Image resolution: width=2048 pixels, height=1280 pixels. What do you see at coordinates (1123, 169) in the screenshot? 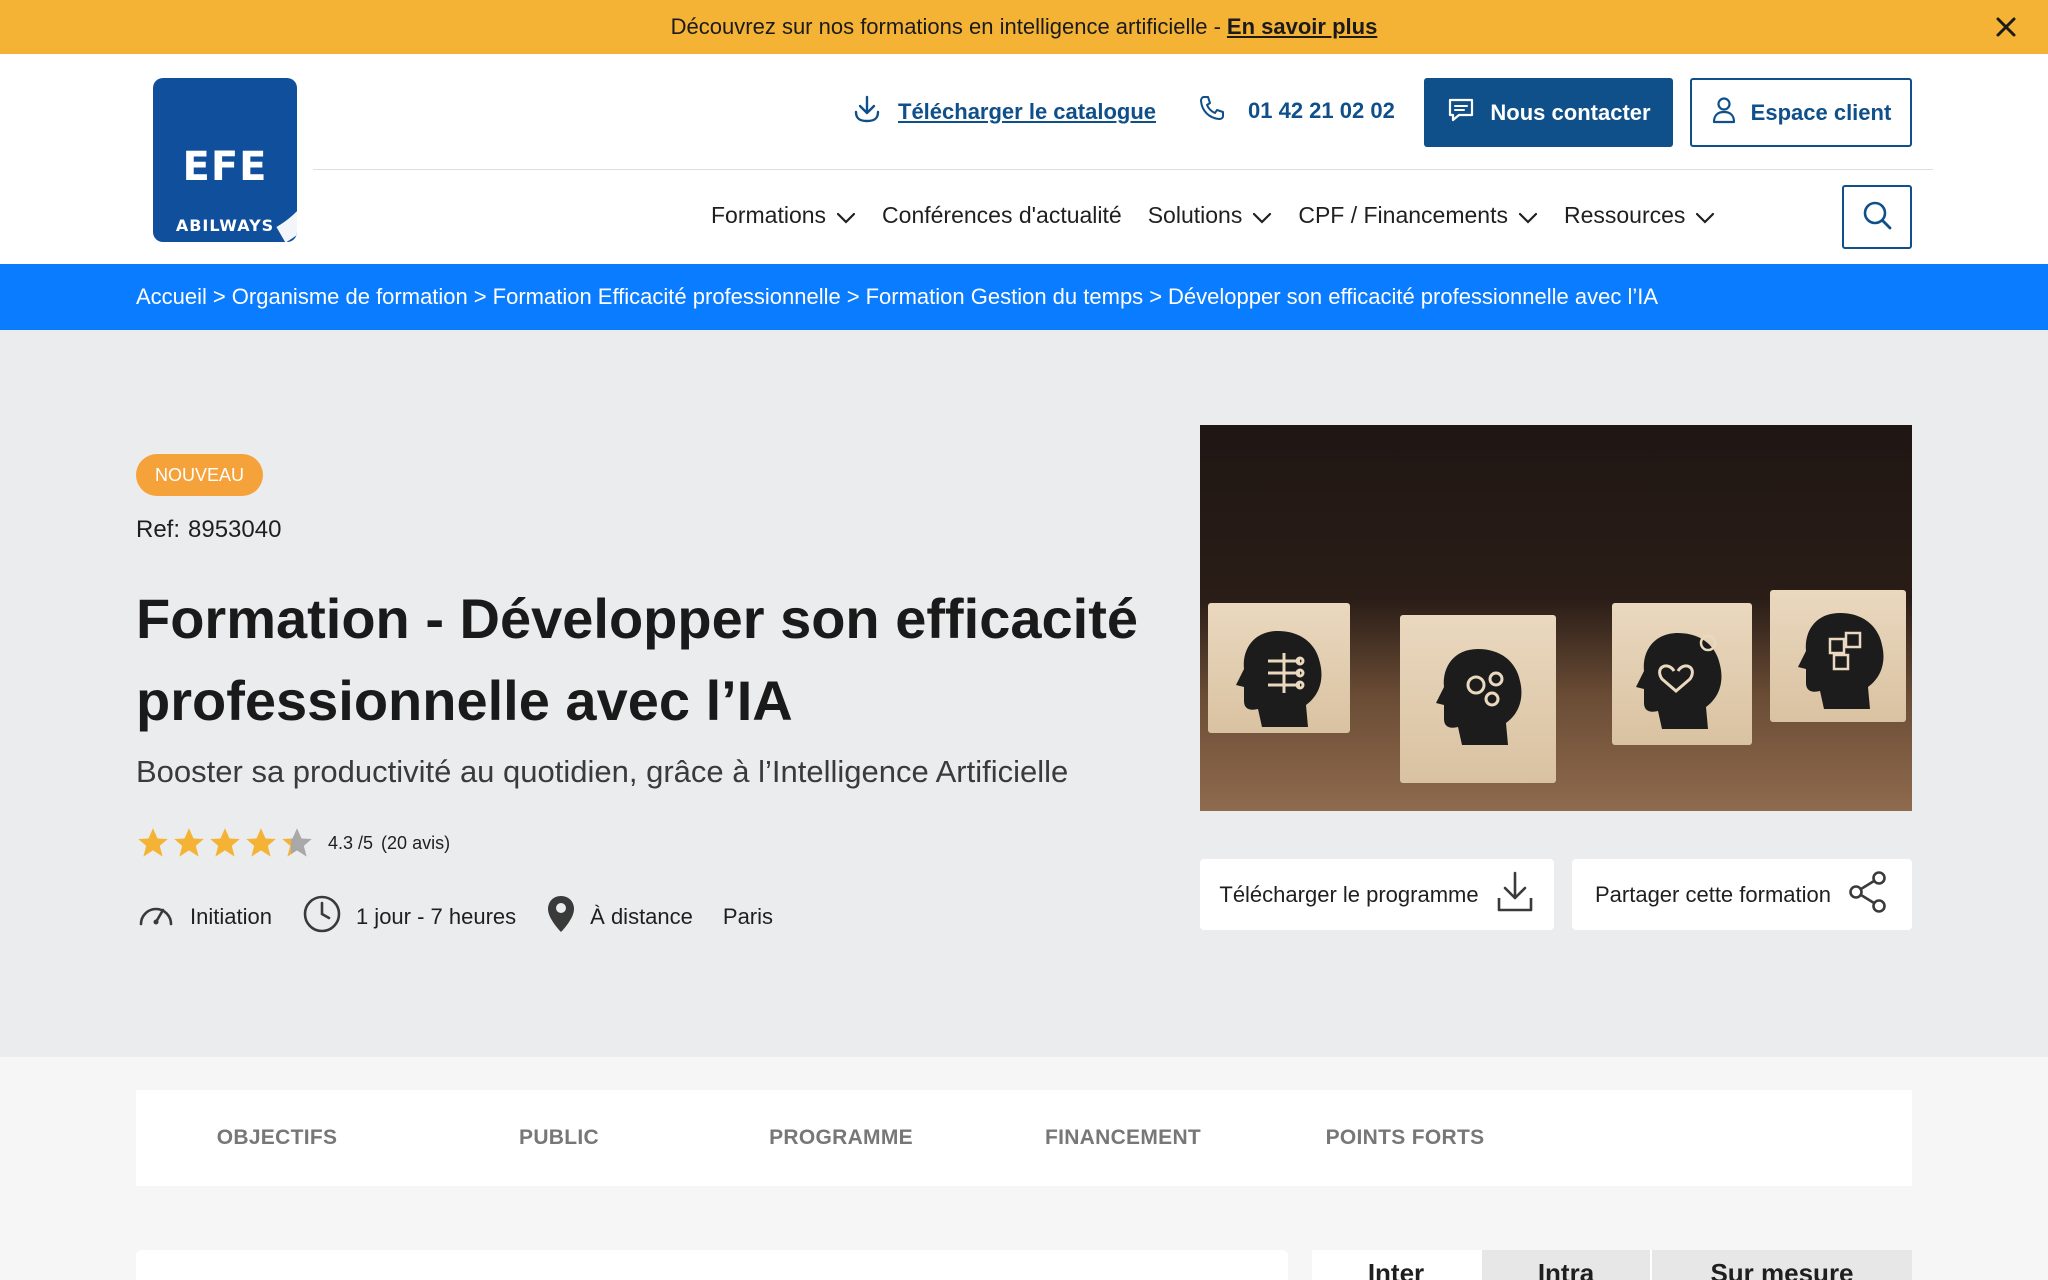
I see `header-divider` at bounding box center [1123, 169].